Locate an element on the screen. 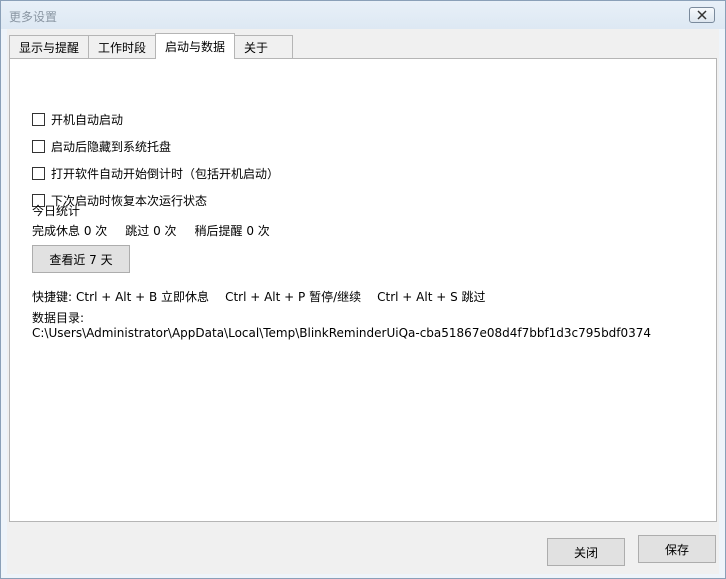 The image size is (726, 579). button-label: 保存 is located at coordinates (676, 549).